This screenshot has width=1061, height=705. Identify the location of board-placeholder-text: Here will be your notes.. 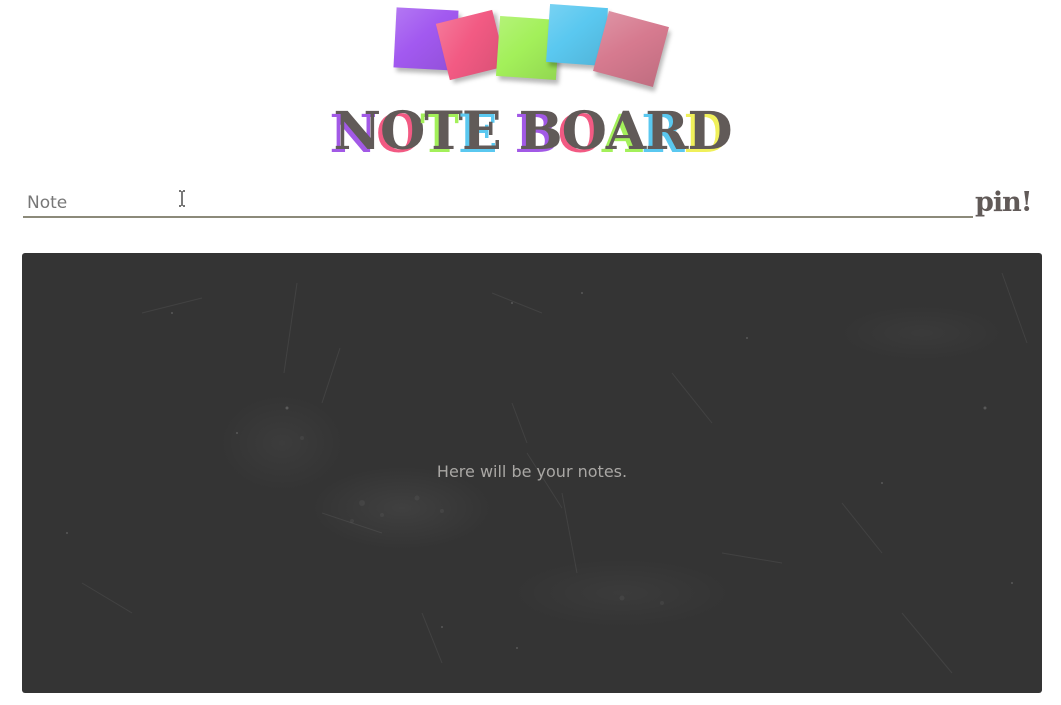
(532, 471).